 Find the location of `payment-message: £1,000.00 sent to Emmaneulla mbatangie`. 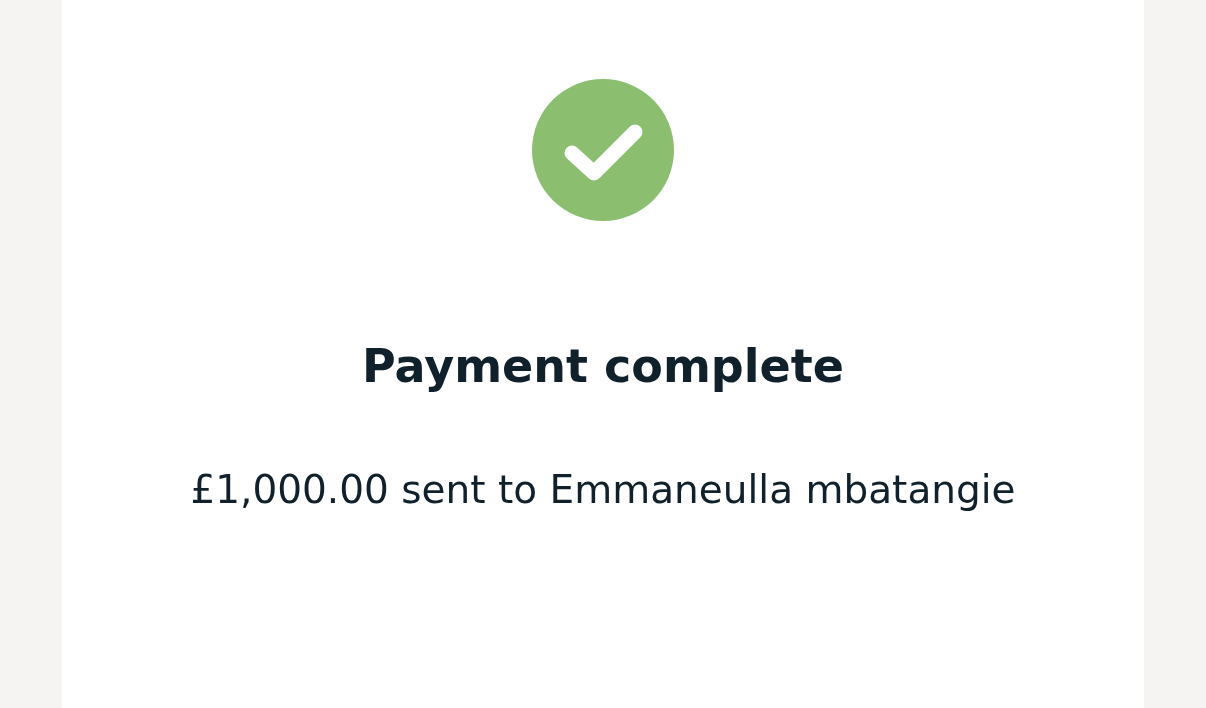

payment-message: £1,000.00 sent to Emmaneulla mbatangie is located at coordinates (603, 490).